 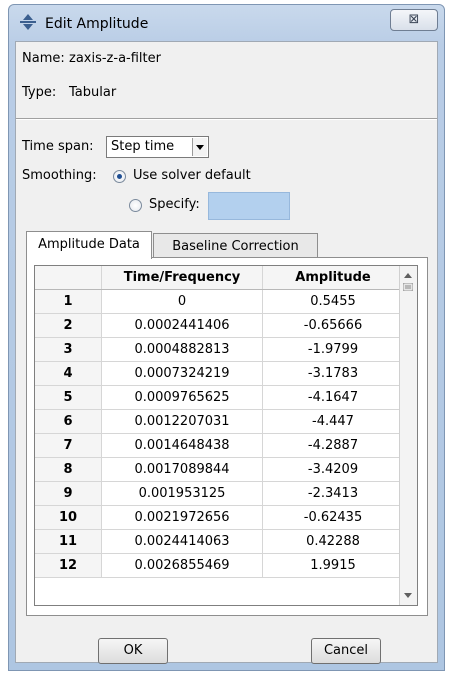 I want to click on specify-label: Specify:, so click(x=174, y=204).